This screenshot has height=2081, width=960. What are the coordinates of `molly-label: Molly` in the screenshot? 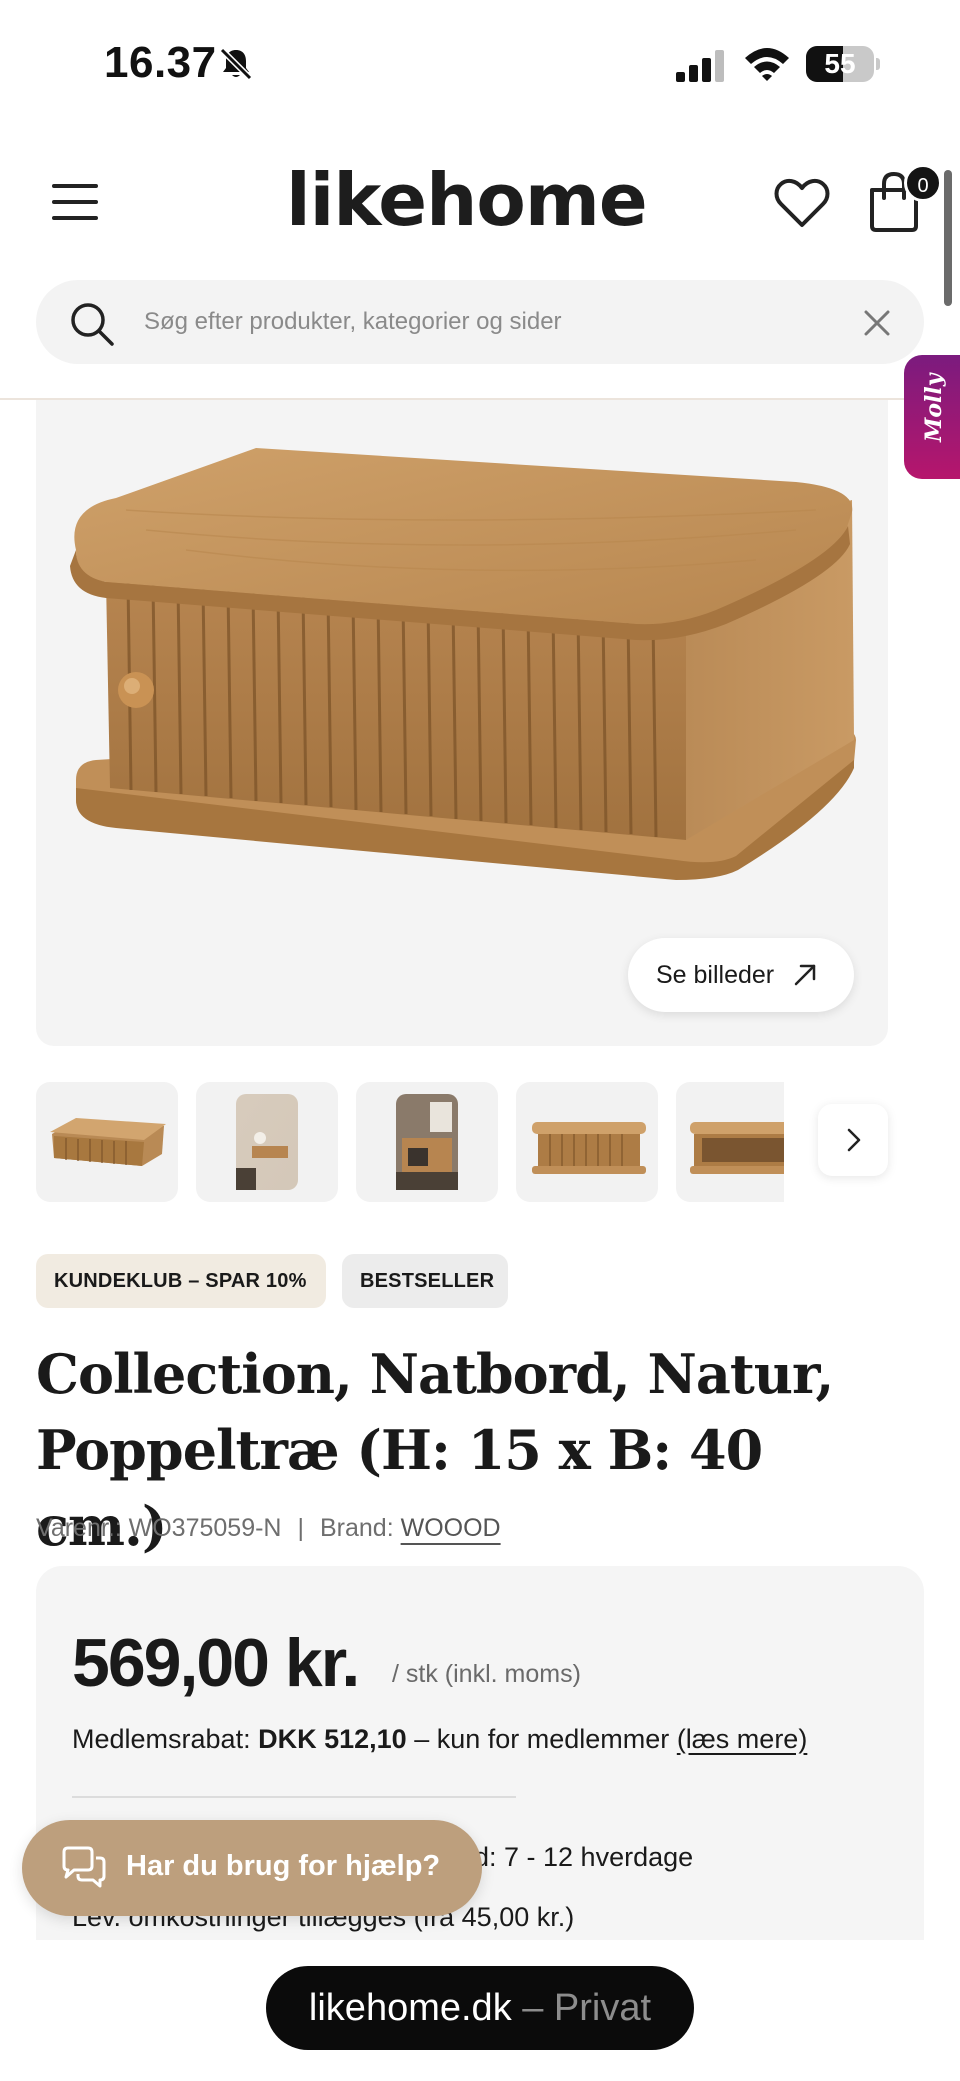 It's located at (934, 407).